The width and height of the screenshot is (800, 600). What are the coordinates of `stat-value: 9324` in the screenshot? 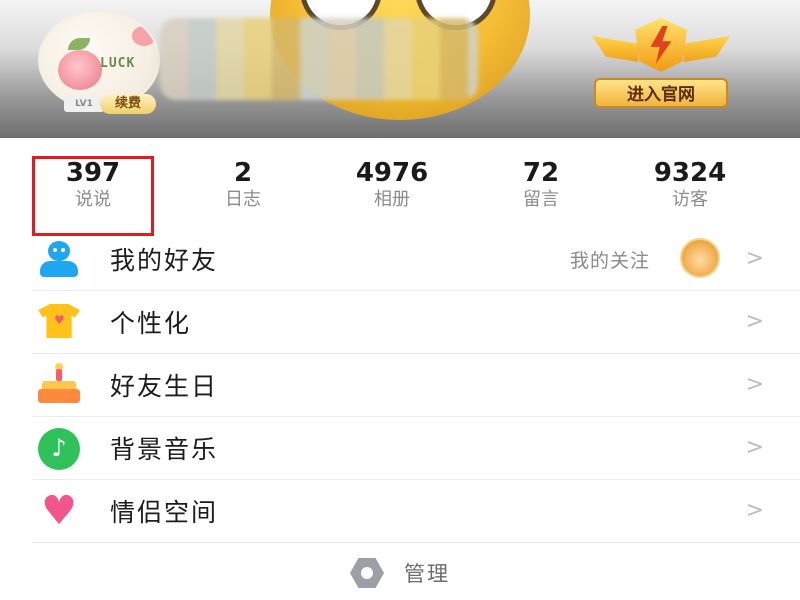 It's located at (690, 173).